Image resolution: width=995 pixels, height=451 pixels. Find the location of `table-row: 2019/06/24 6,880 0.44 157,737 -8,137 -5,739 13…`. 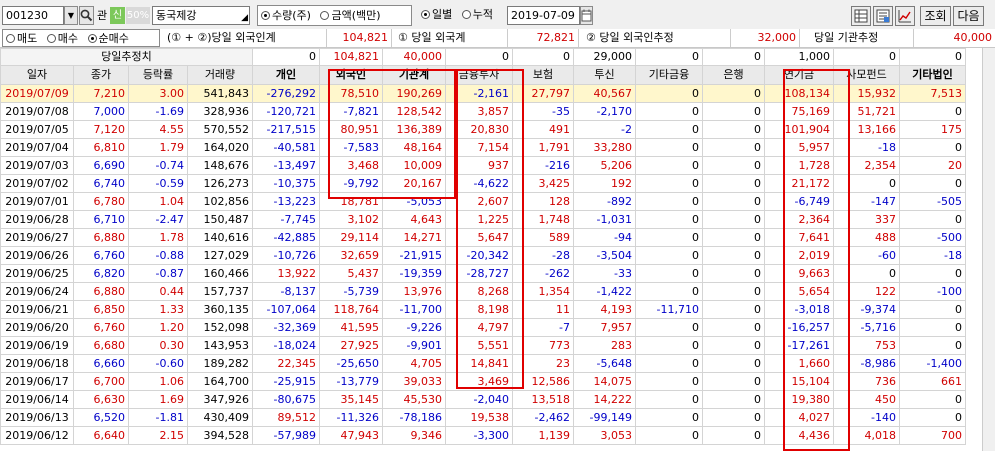

table-row: 2019/06/24 6,880 0.44 157,737 -8,137 -5,739 13… is located at coordinates (483, 291).